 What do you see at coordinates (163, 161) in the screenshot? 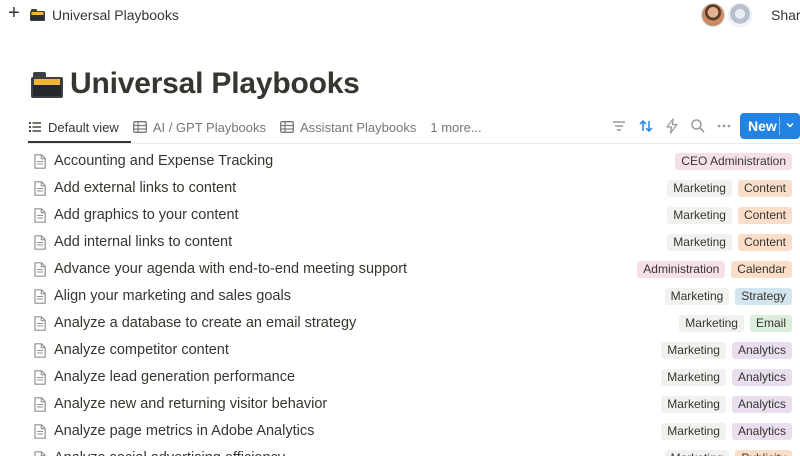
I see `row-title: Accounting and Expense Tracking` at bounding box center [163, 161].